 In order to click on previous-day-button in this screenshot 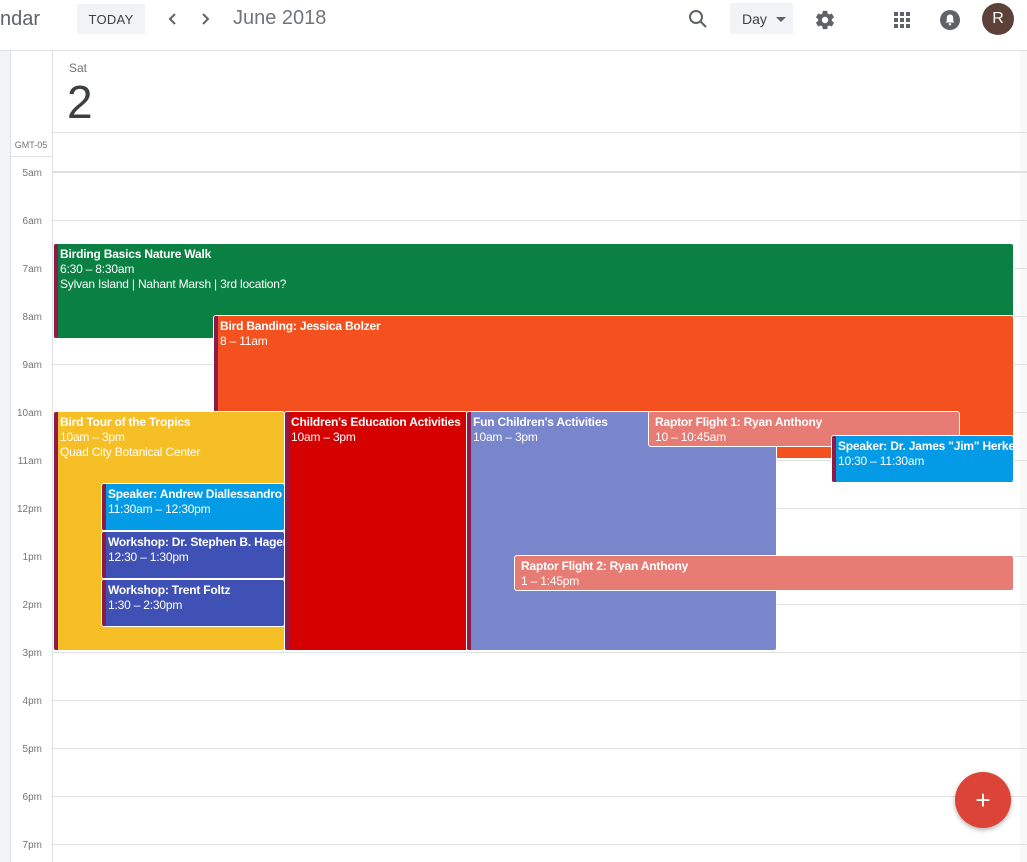, I will do `click(173, 19)`.